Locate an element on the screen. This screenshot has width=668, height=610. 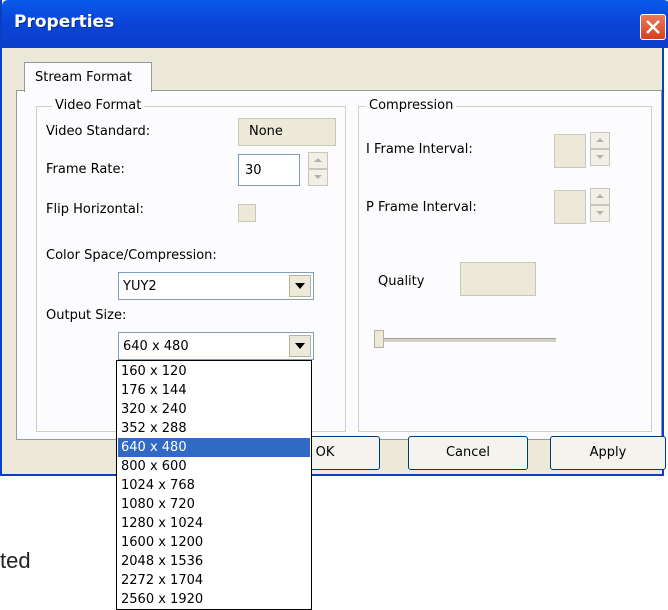
frame-rate-label: Frame Rate: is located at coordinates (85, 169).